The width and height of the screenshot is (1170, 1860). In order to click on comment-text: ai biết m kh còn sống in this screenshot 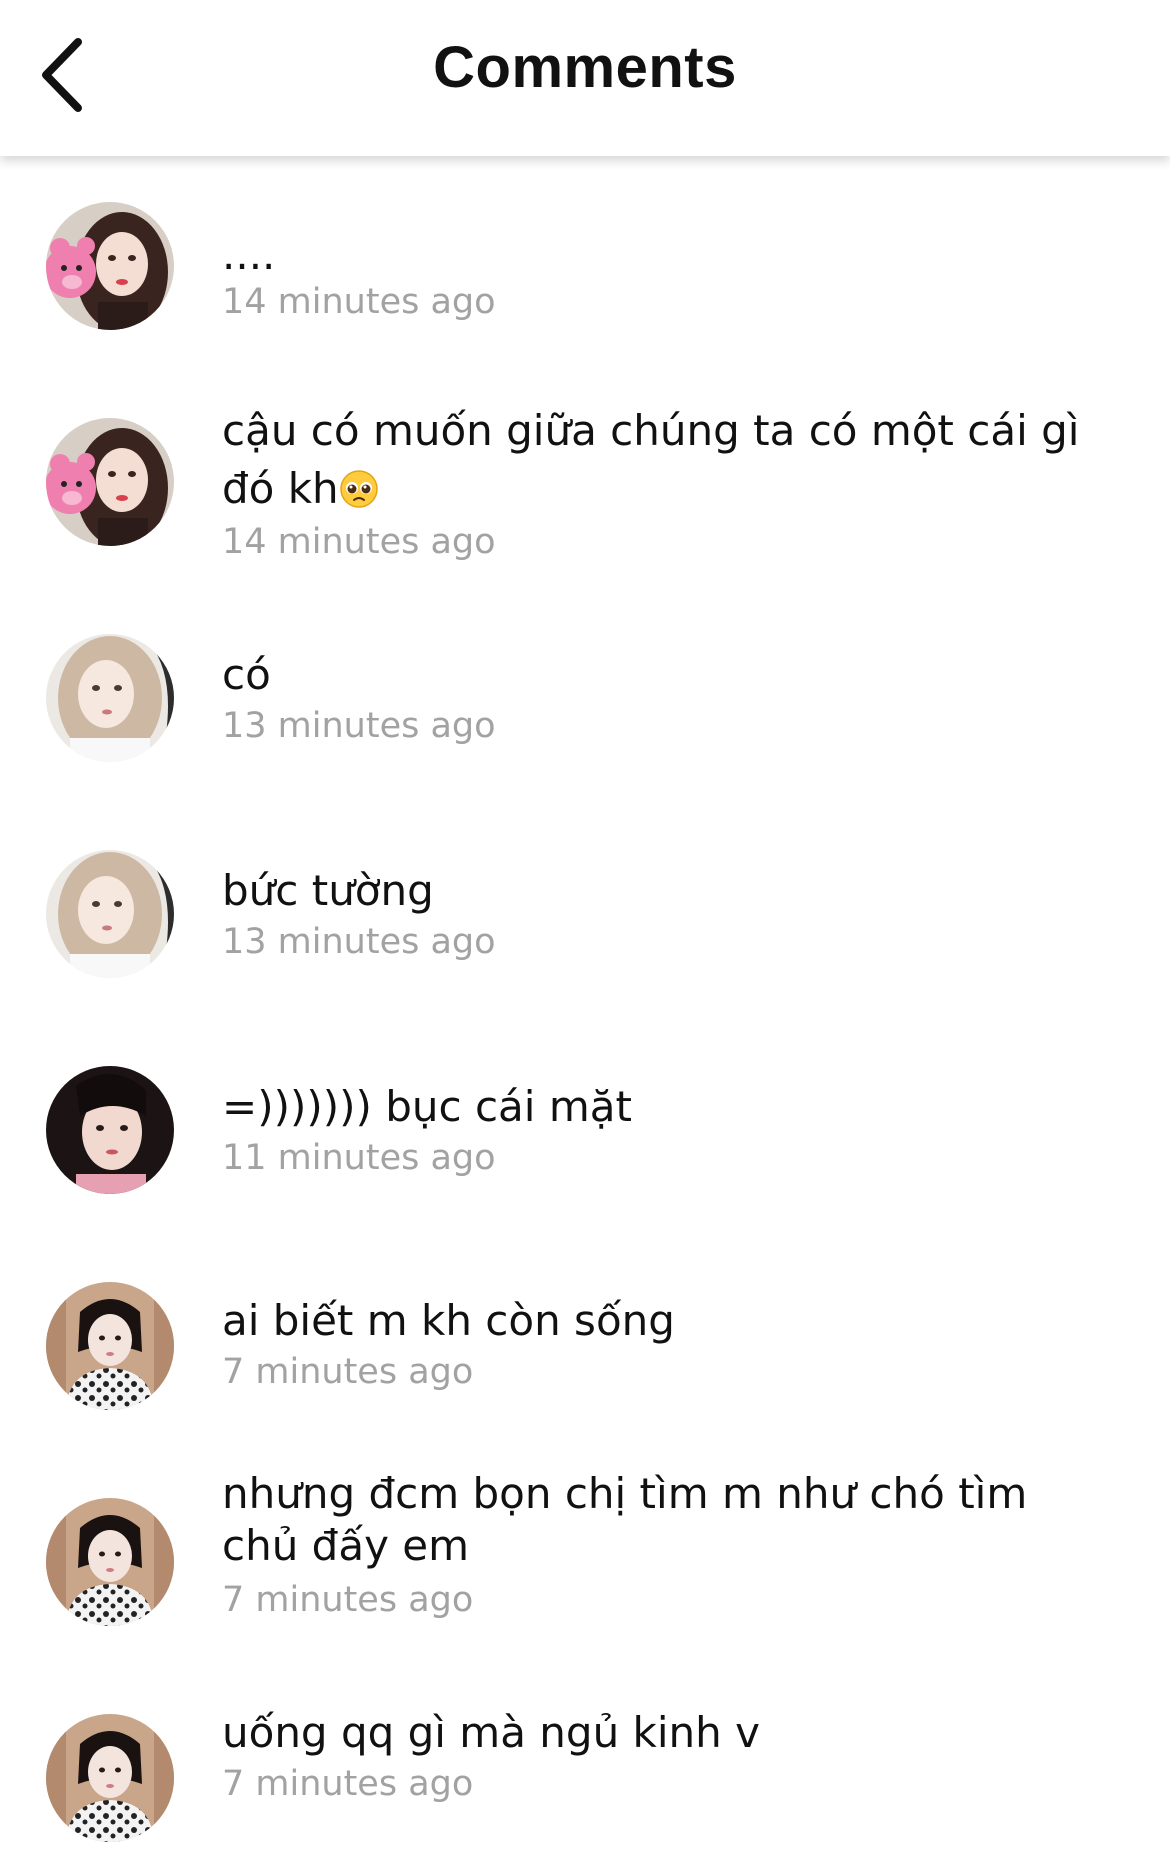, I will do `click(448, 1320)`.